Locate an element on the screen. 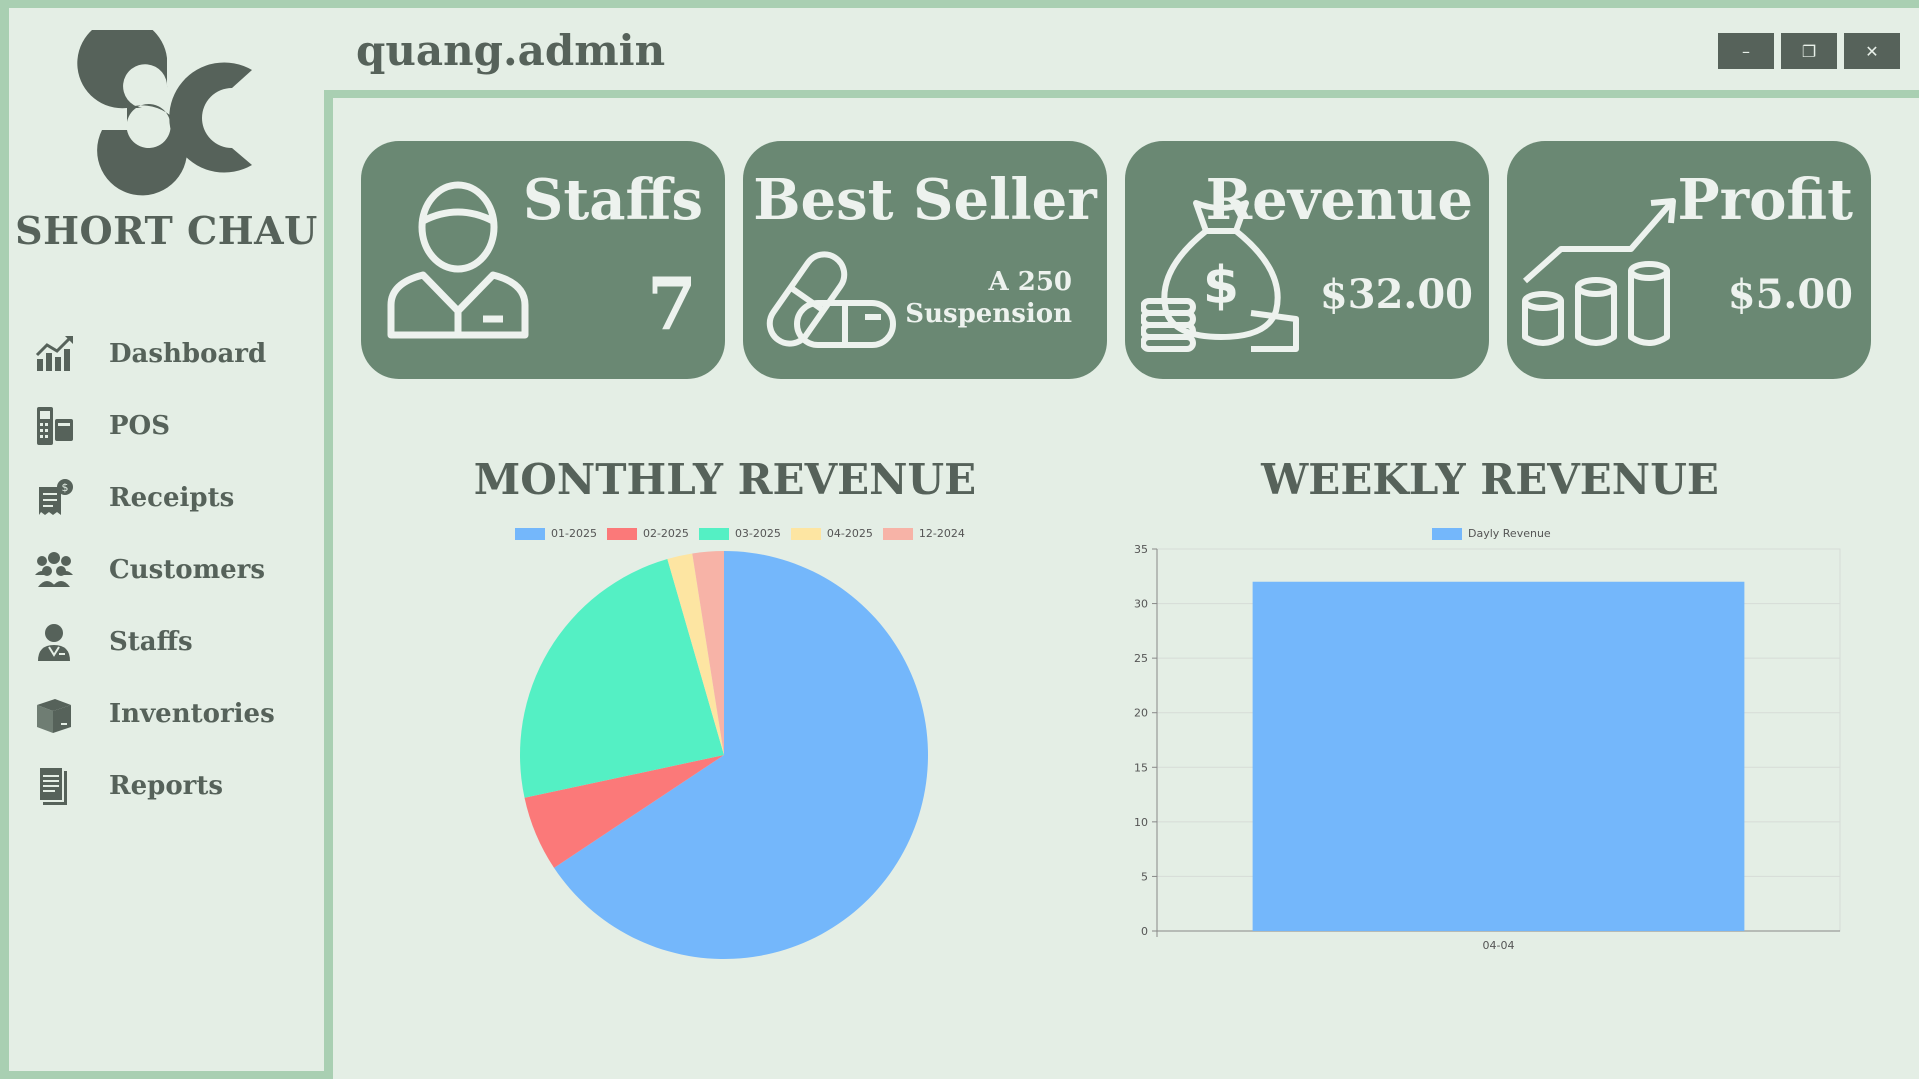 The width and height of the screenshot is (1919, 1079). legend-item: 04-2025 is located at coordinates (831, 533).